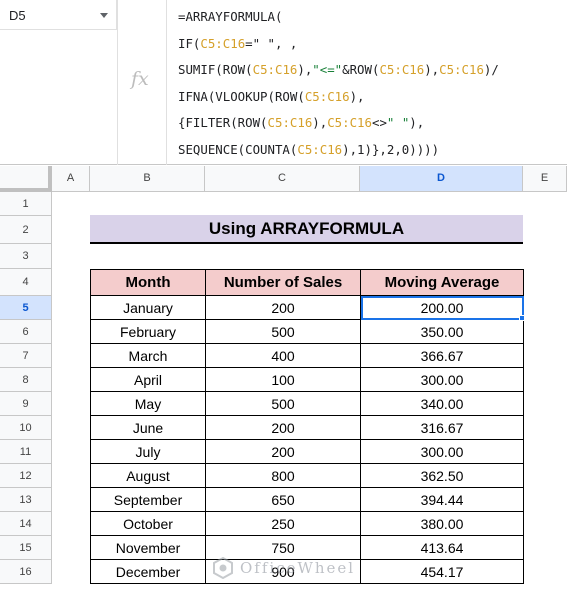 The width and height of the screenshot is (567, 607). Describe the element at coordinates (148, 547) in the screenshot. I see `cell-month: November` at that location.